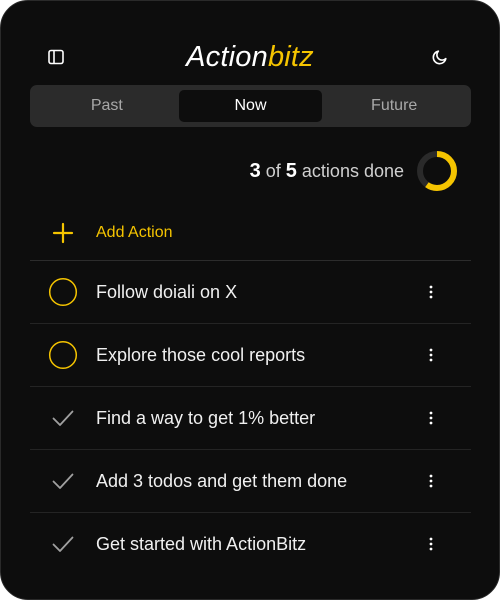 The width and height of the screenshot is (500, 600). I want to click on total-count: 5, so click(291, 170).